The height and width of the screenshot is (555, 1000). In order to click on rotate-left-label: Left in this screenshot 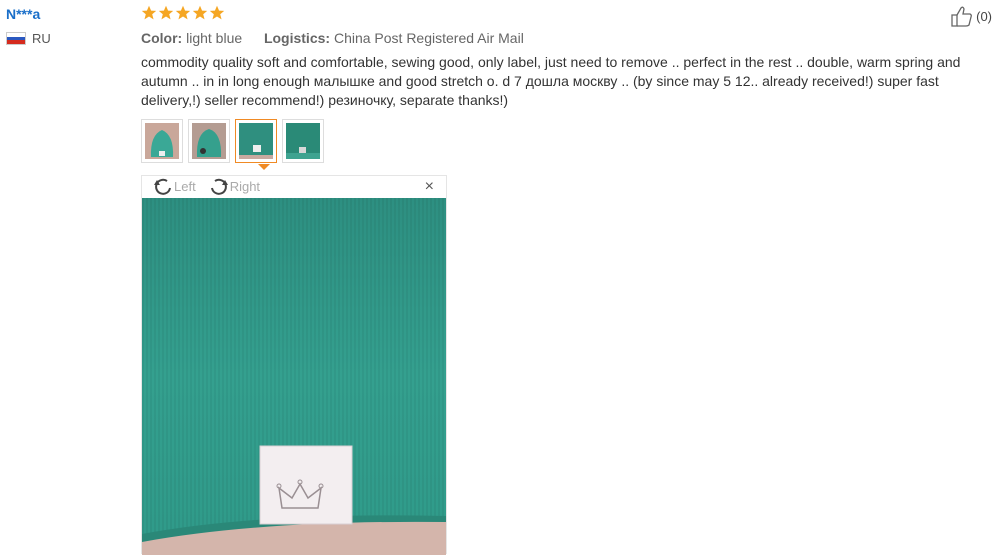, I will do `click(185, 186)`.